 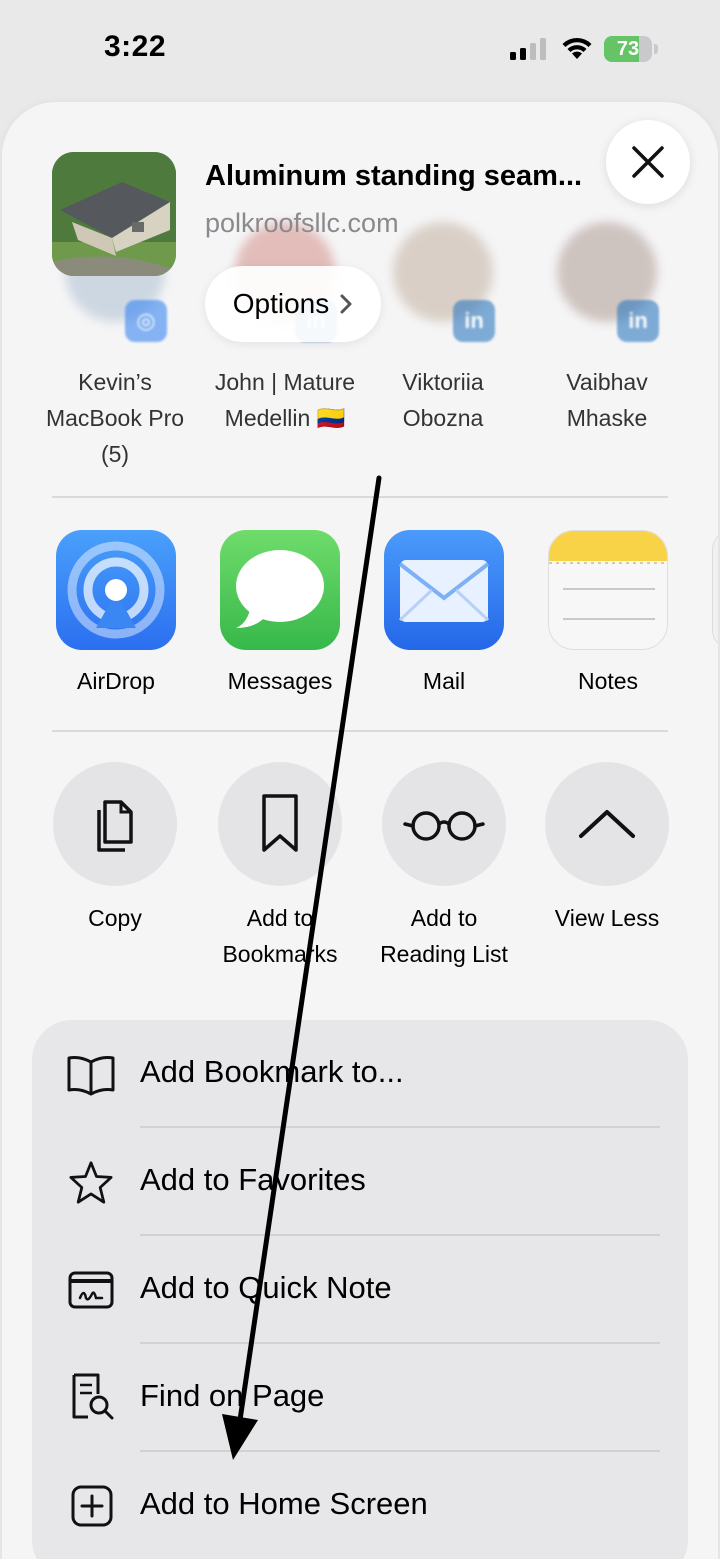 What do you see at coordinates (444, 936) in the screenshot?
I see `action-label: Add to Reading List` at bounding box center [444, 936].